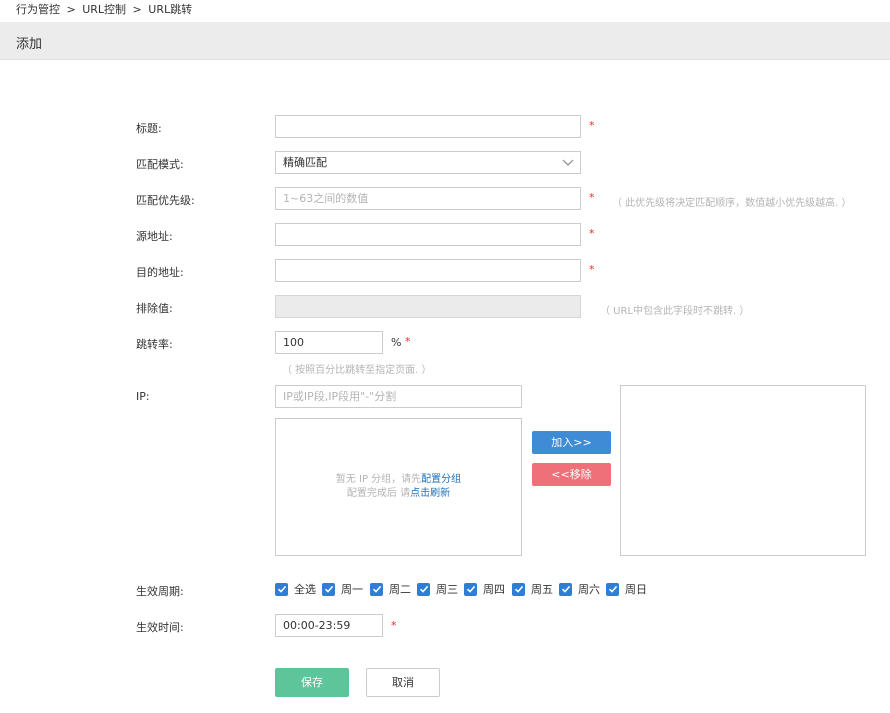 The width and height of the screenshot is (890, 713). Describe the element at coordinates (428, 270) in the screenshot. I see `destination-input` at that location.